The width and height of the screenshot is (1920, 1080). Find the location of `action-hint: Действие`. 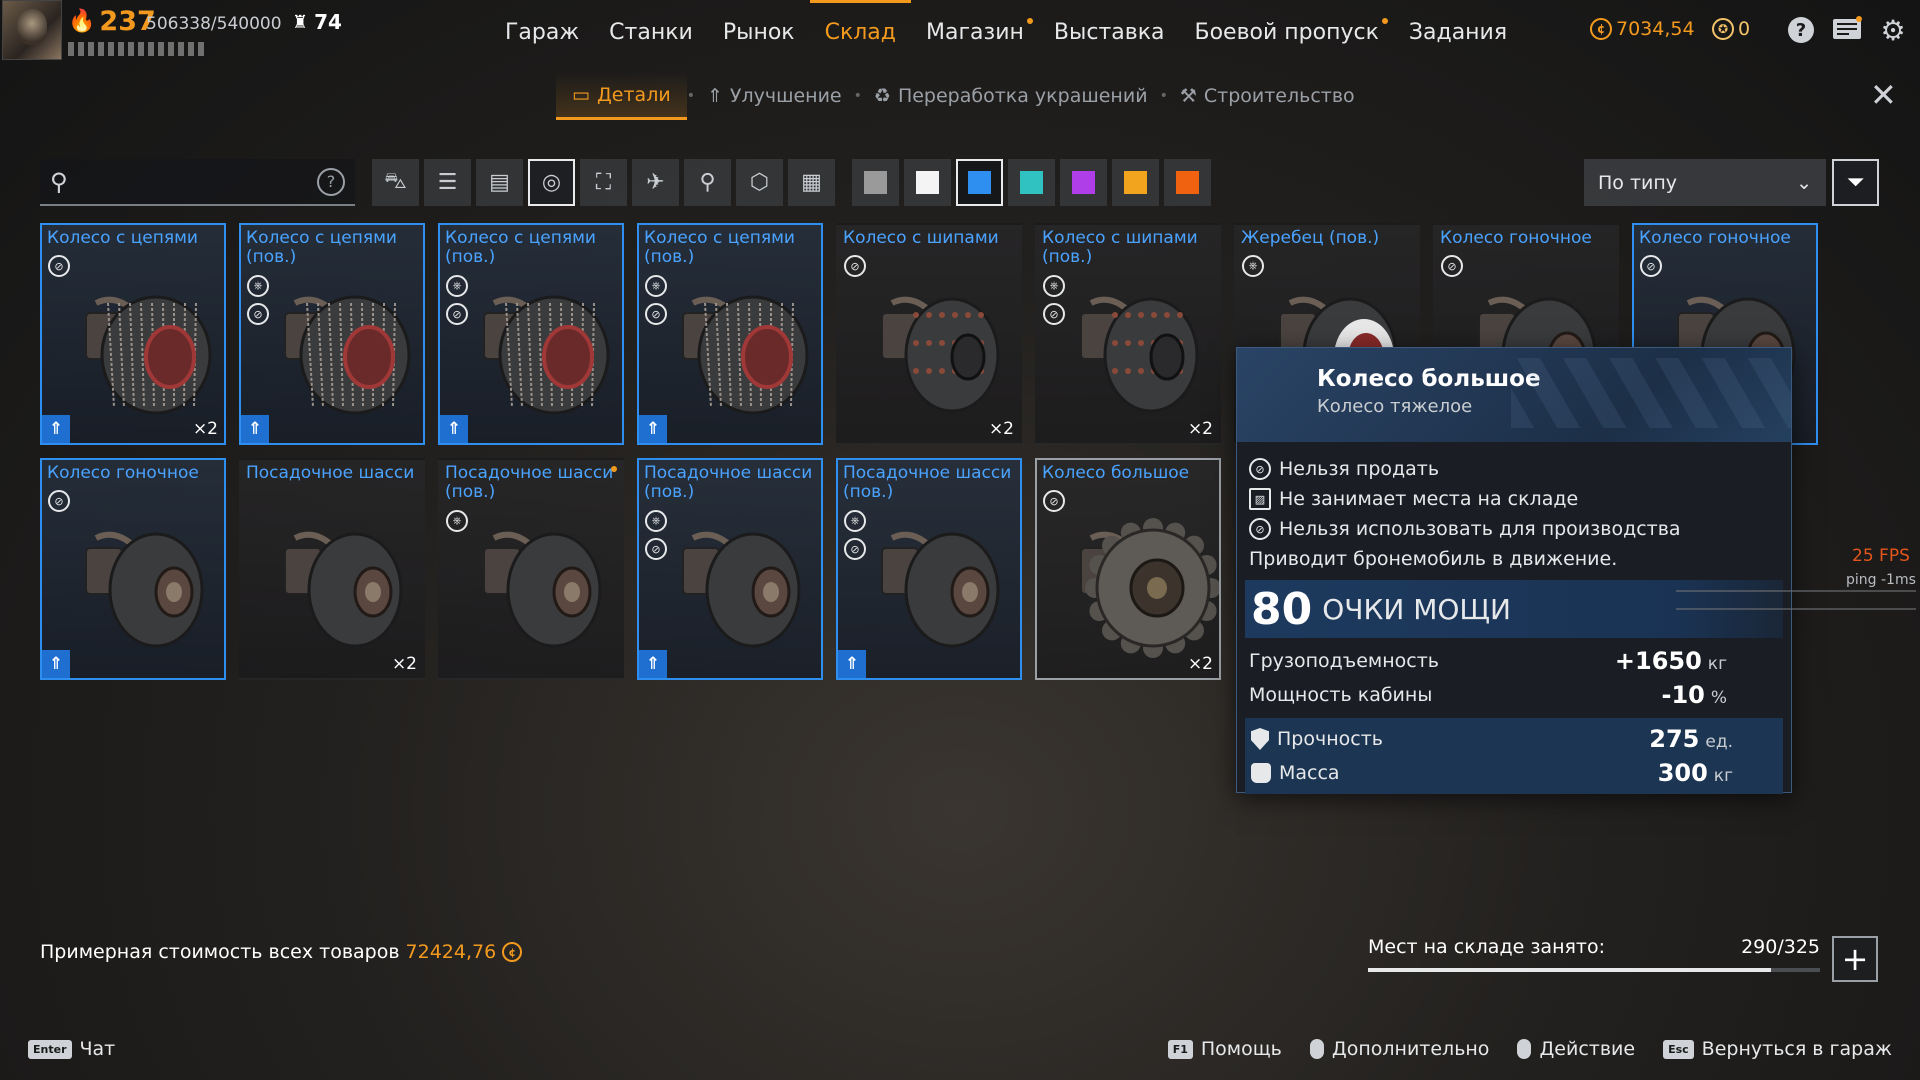

action-hint: Действие is located at coordinates (1576, 1049).